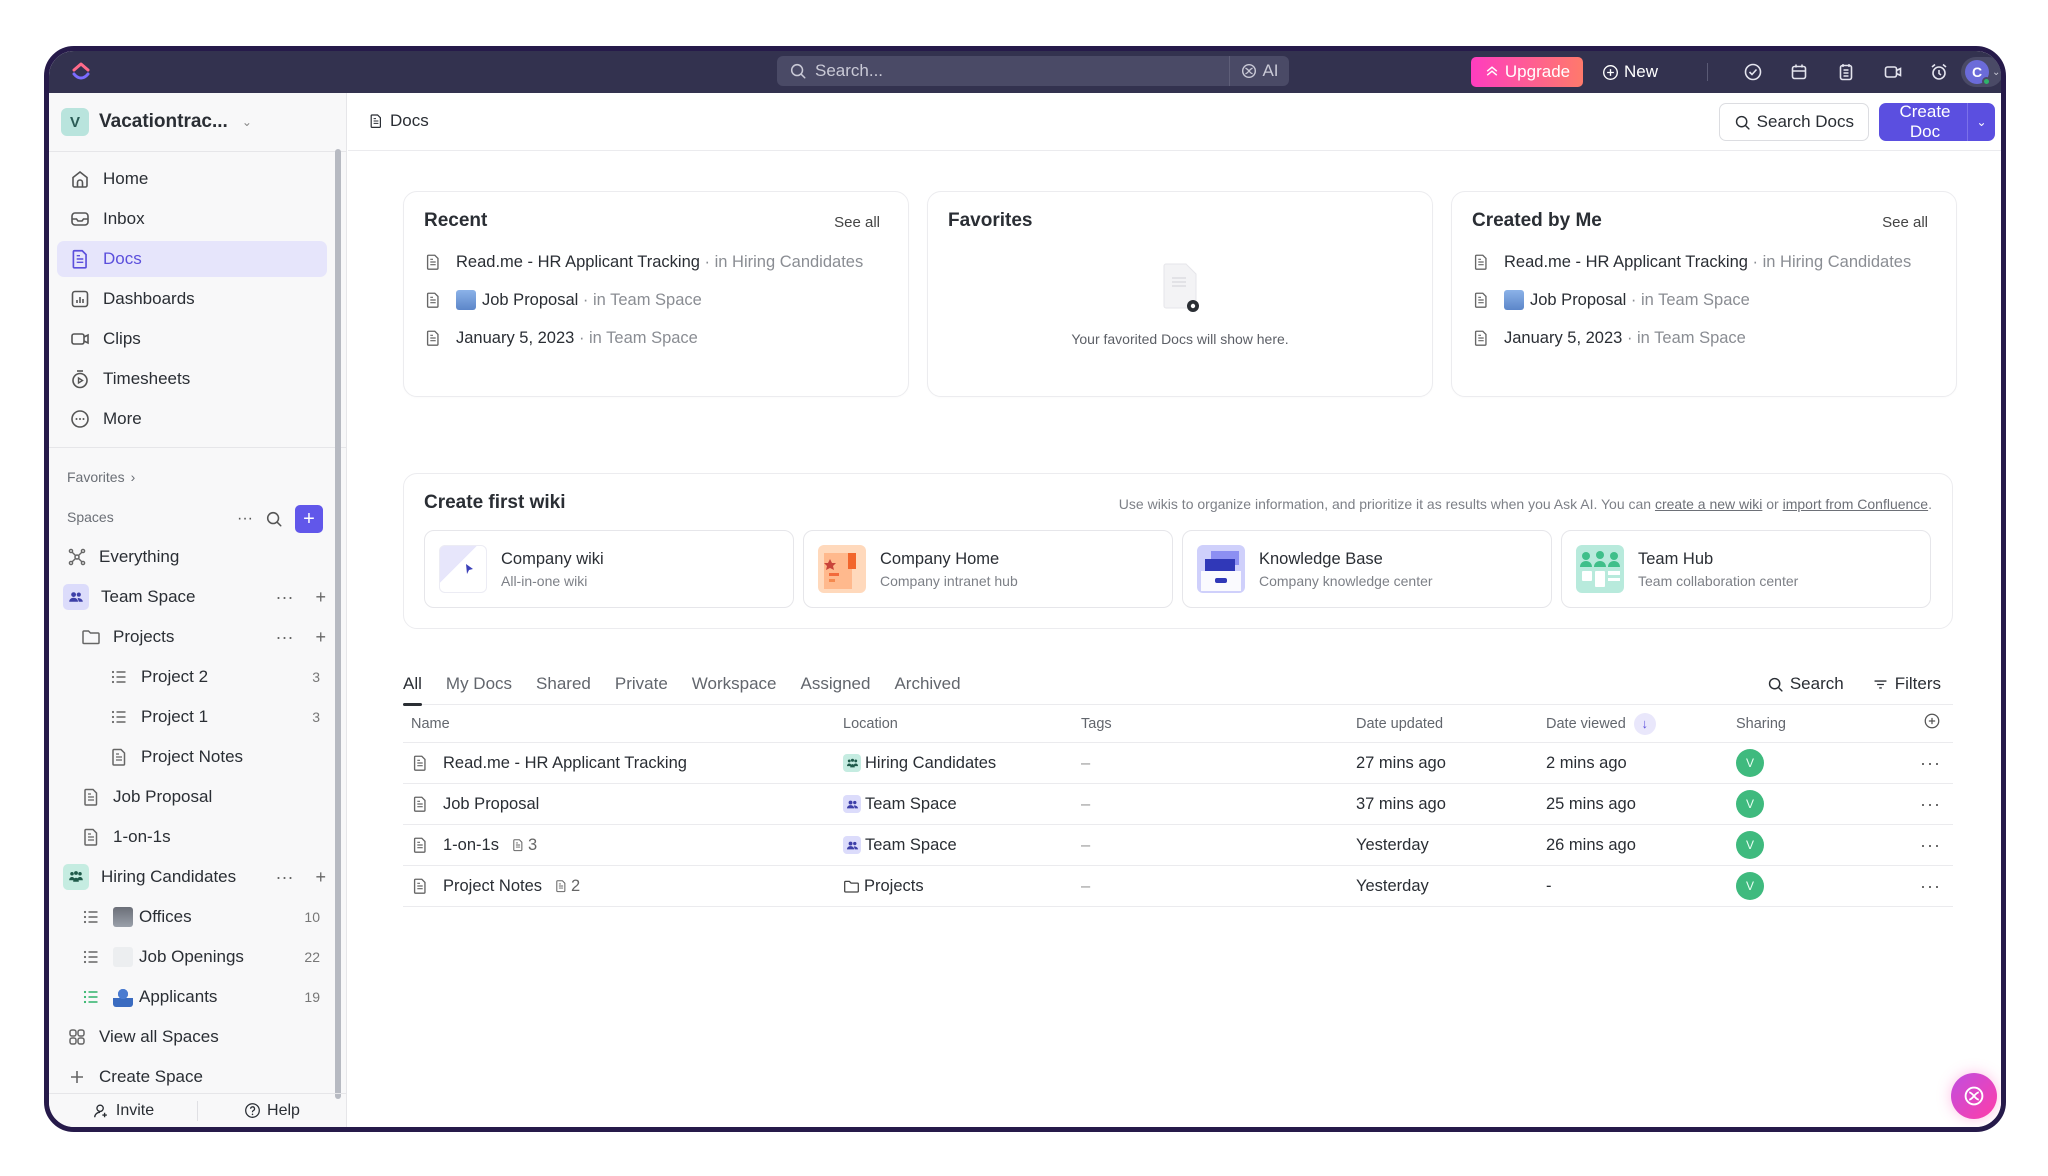 The width and height of the screenshot is (2048, 1176). I want to click on ai-assistant-button, so click(1974, 1096).